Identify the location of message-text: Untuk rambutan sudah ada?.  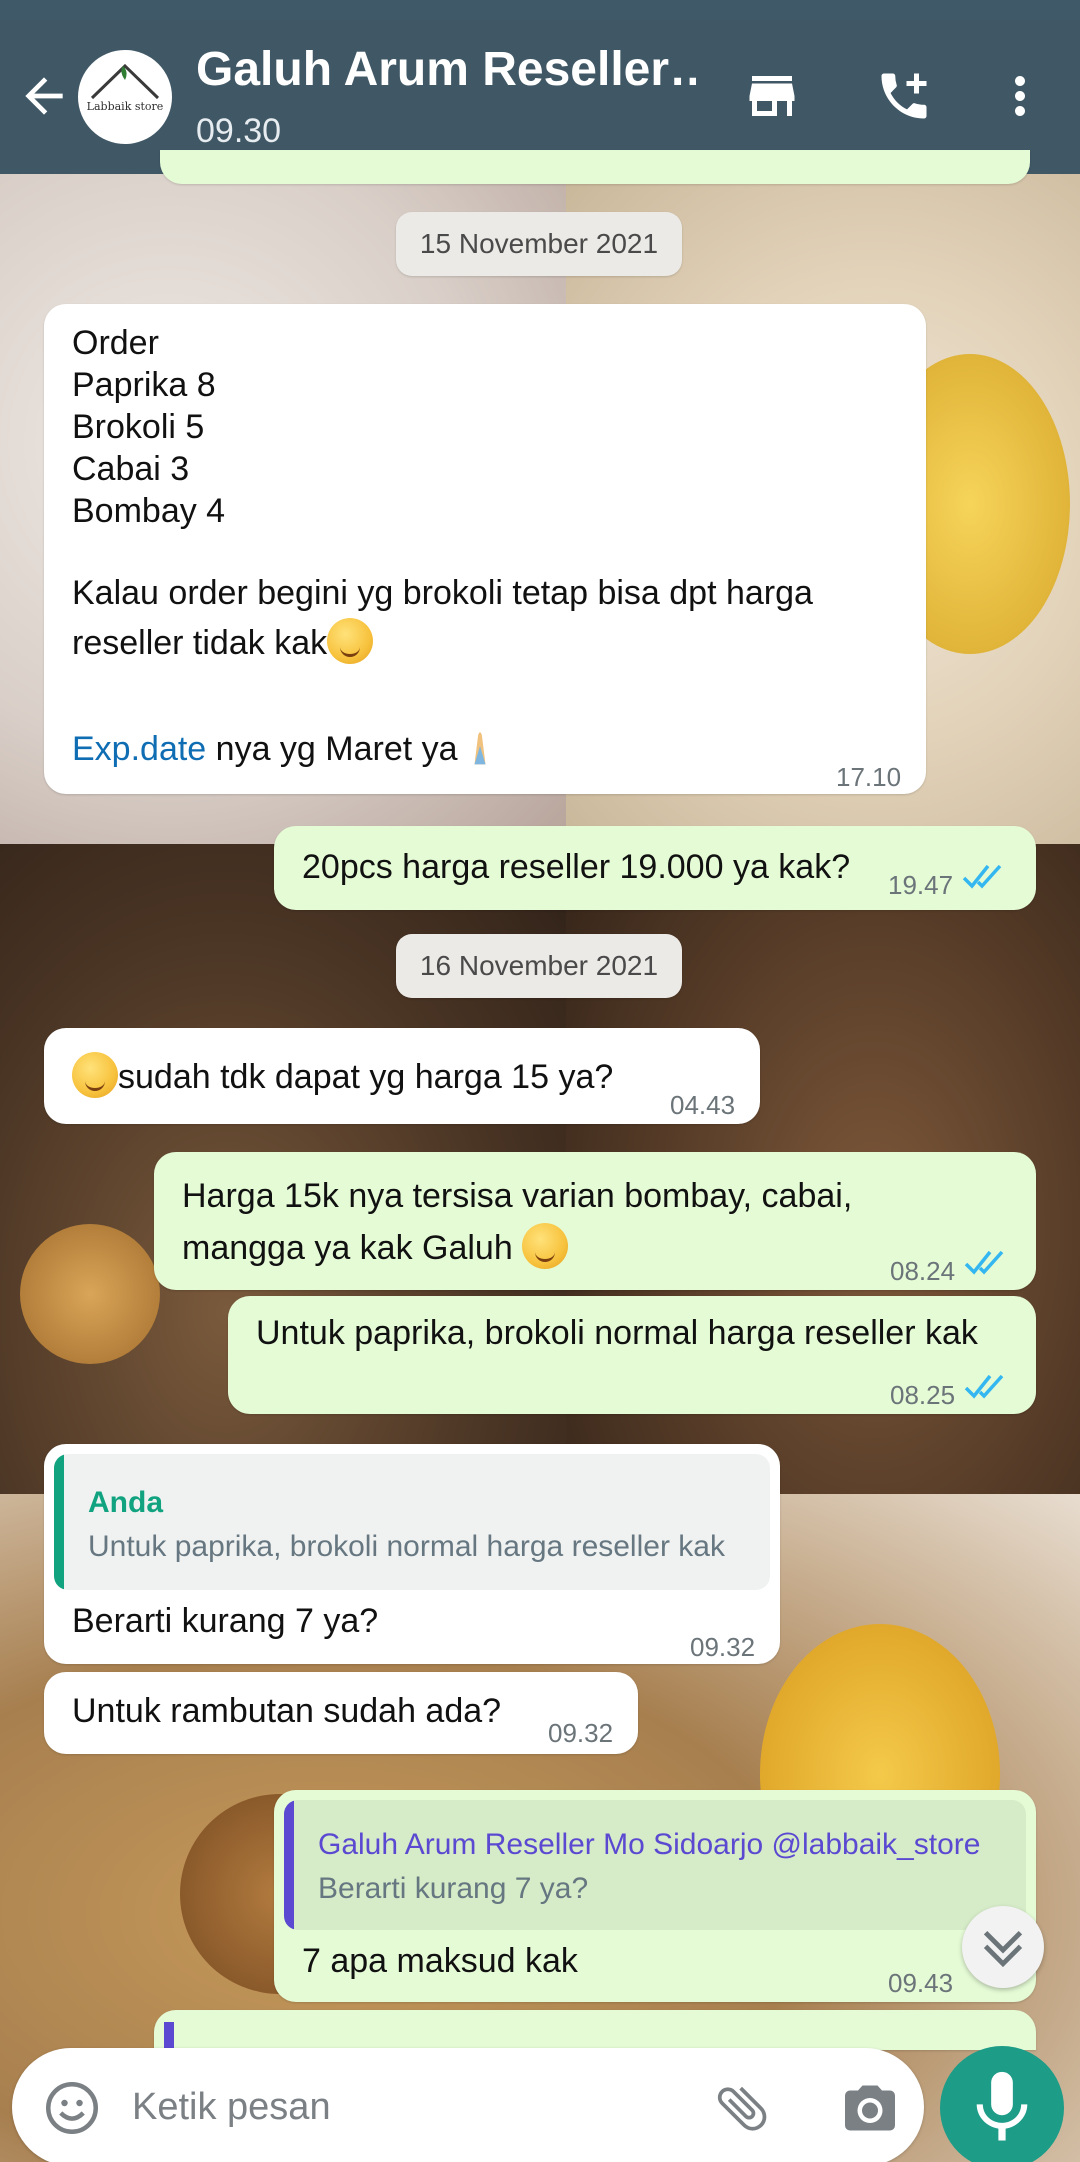
(287, 1711).